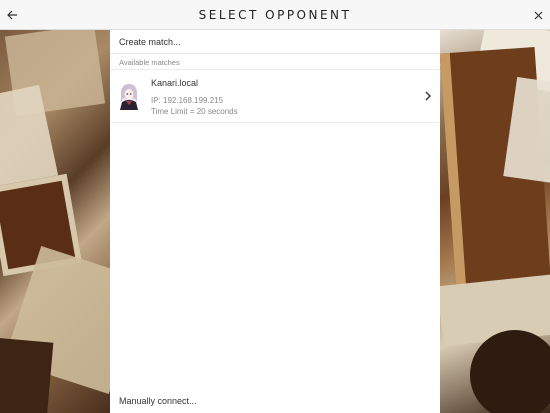 The image size is (550, 413). I want to click on anime-character-avatar-icon, so click(129, 97).